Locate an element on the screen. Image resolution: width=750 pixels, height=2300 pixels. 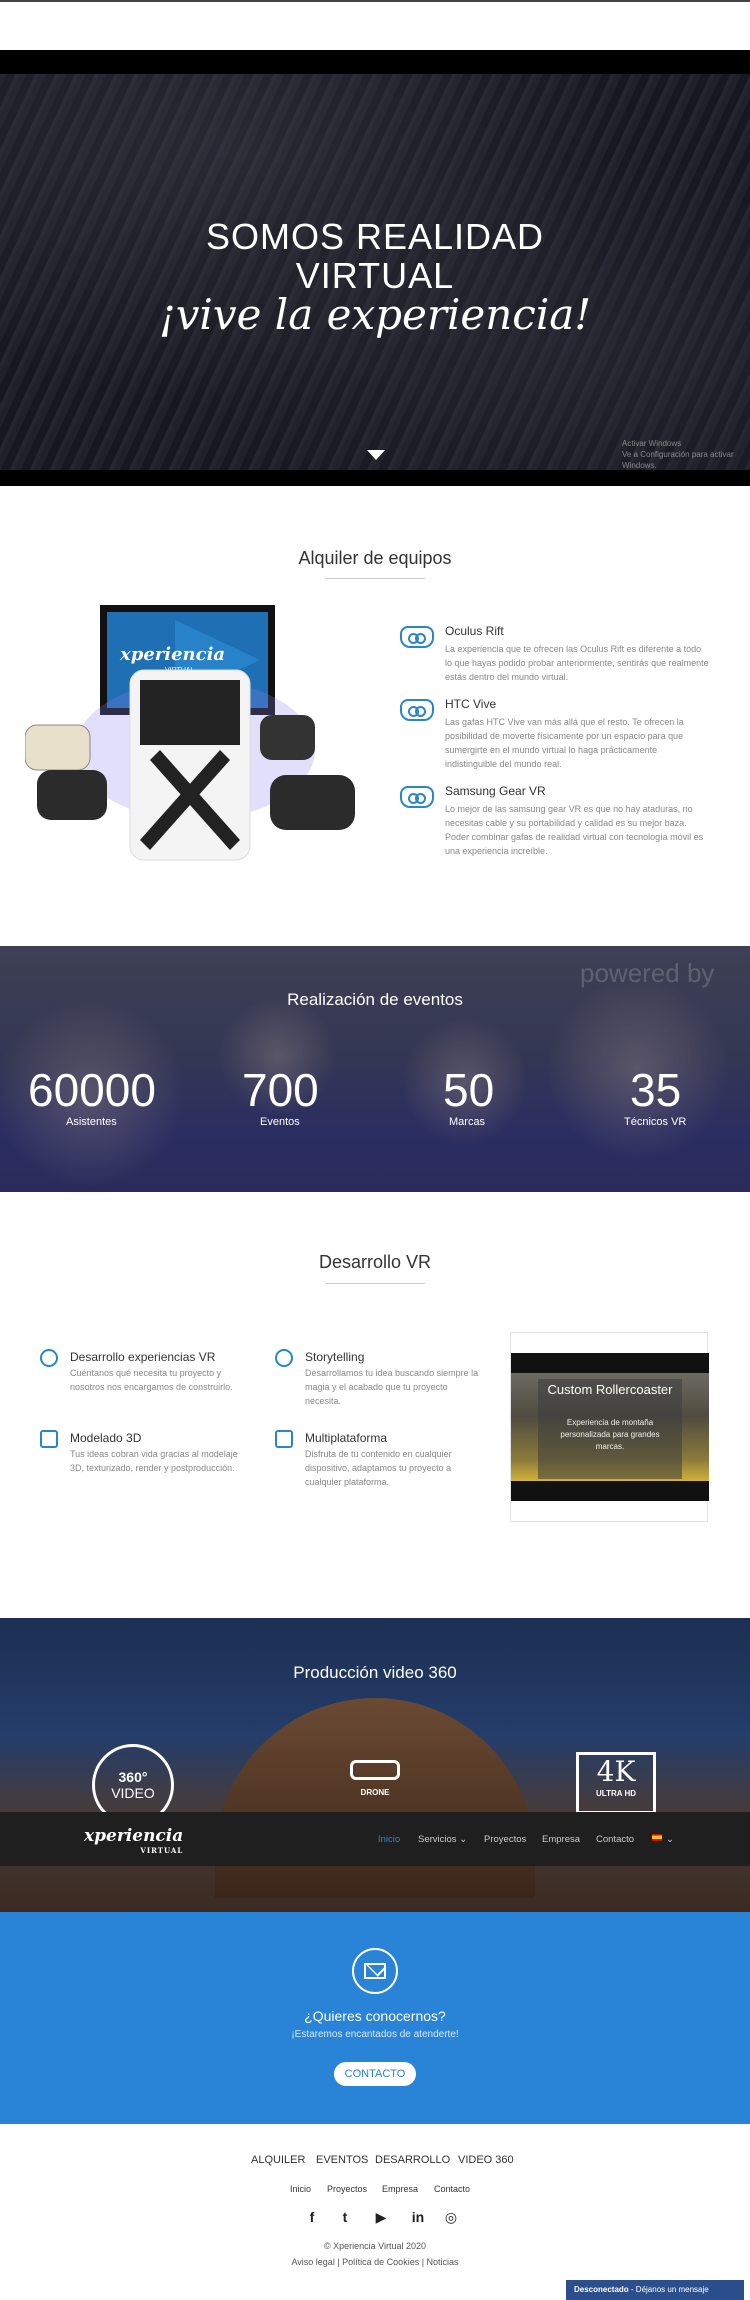
events-watermark: powered by is located at coordinates (647, 973).